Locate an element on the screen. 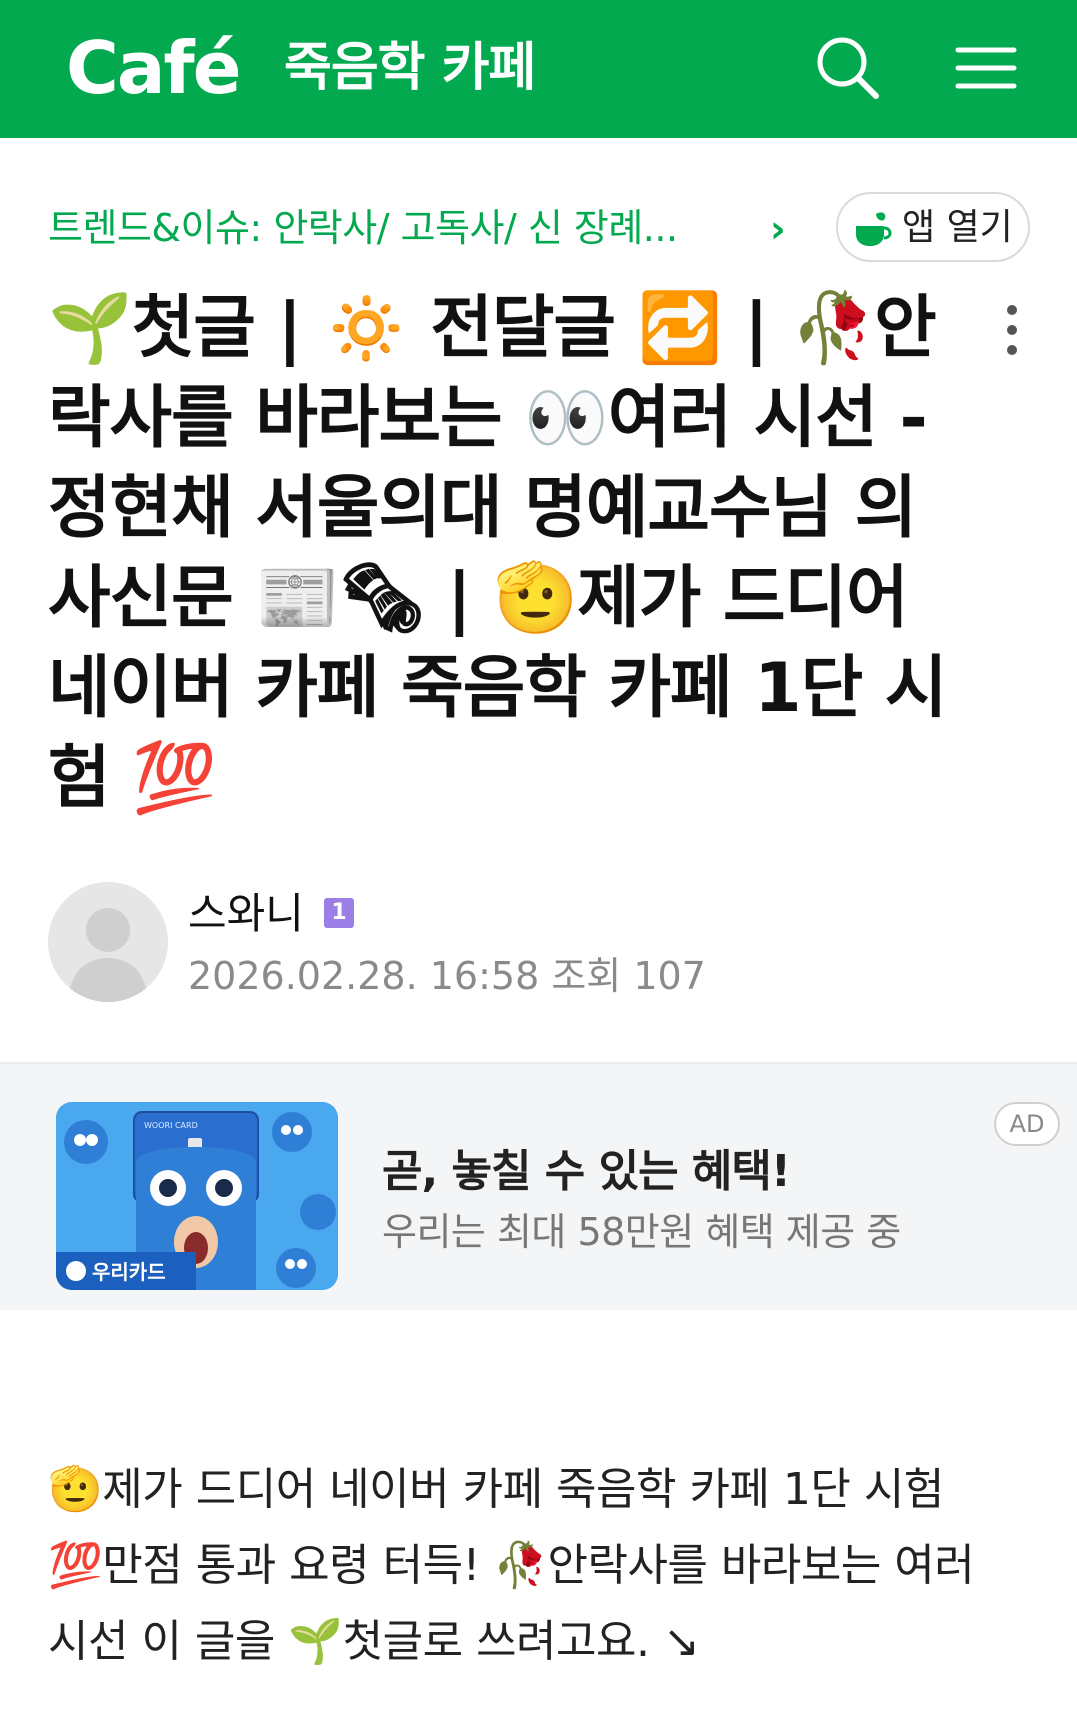 The height and width of the screenshot is (1714, 1077). author-row: 스와니 1 2026.02.28. 16:58 조회 107 is located at coordinates (538, 942).